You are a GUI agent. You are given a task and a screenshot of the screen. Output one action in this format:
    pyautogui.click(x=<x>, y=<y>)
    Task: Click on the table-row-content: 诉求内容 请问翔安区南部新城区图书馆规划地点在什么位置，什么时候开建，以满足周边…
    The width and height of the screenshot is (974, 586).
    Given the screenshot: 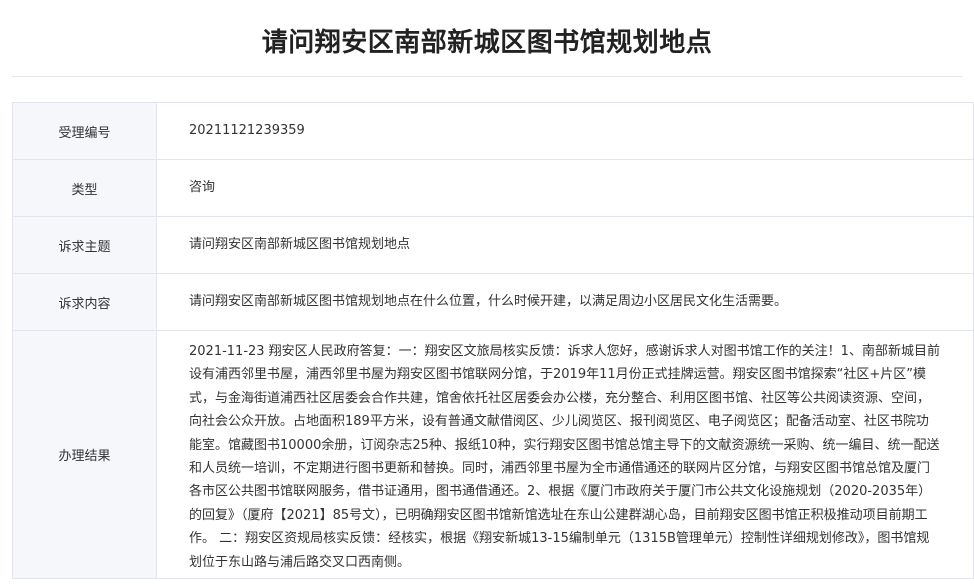 What is the action you would take?
    pyautogui.click(x=493, y=302)
    